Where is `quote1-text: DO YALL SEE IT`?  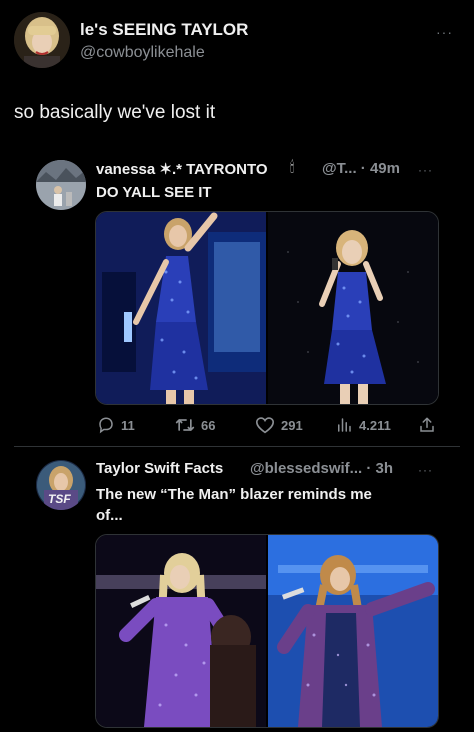
quote1-text: DO YALL SEE IT is located at coordinates (154, 192).